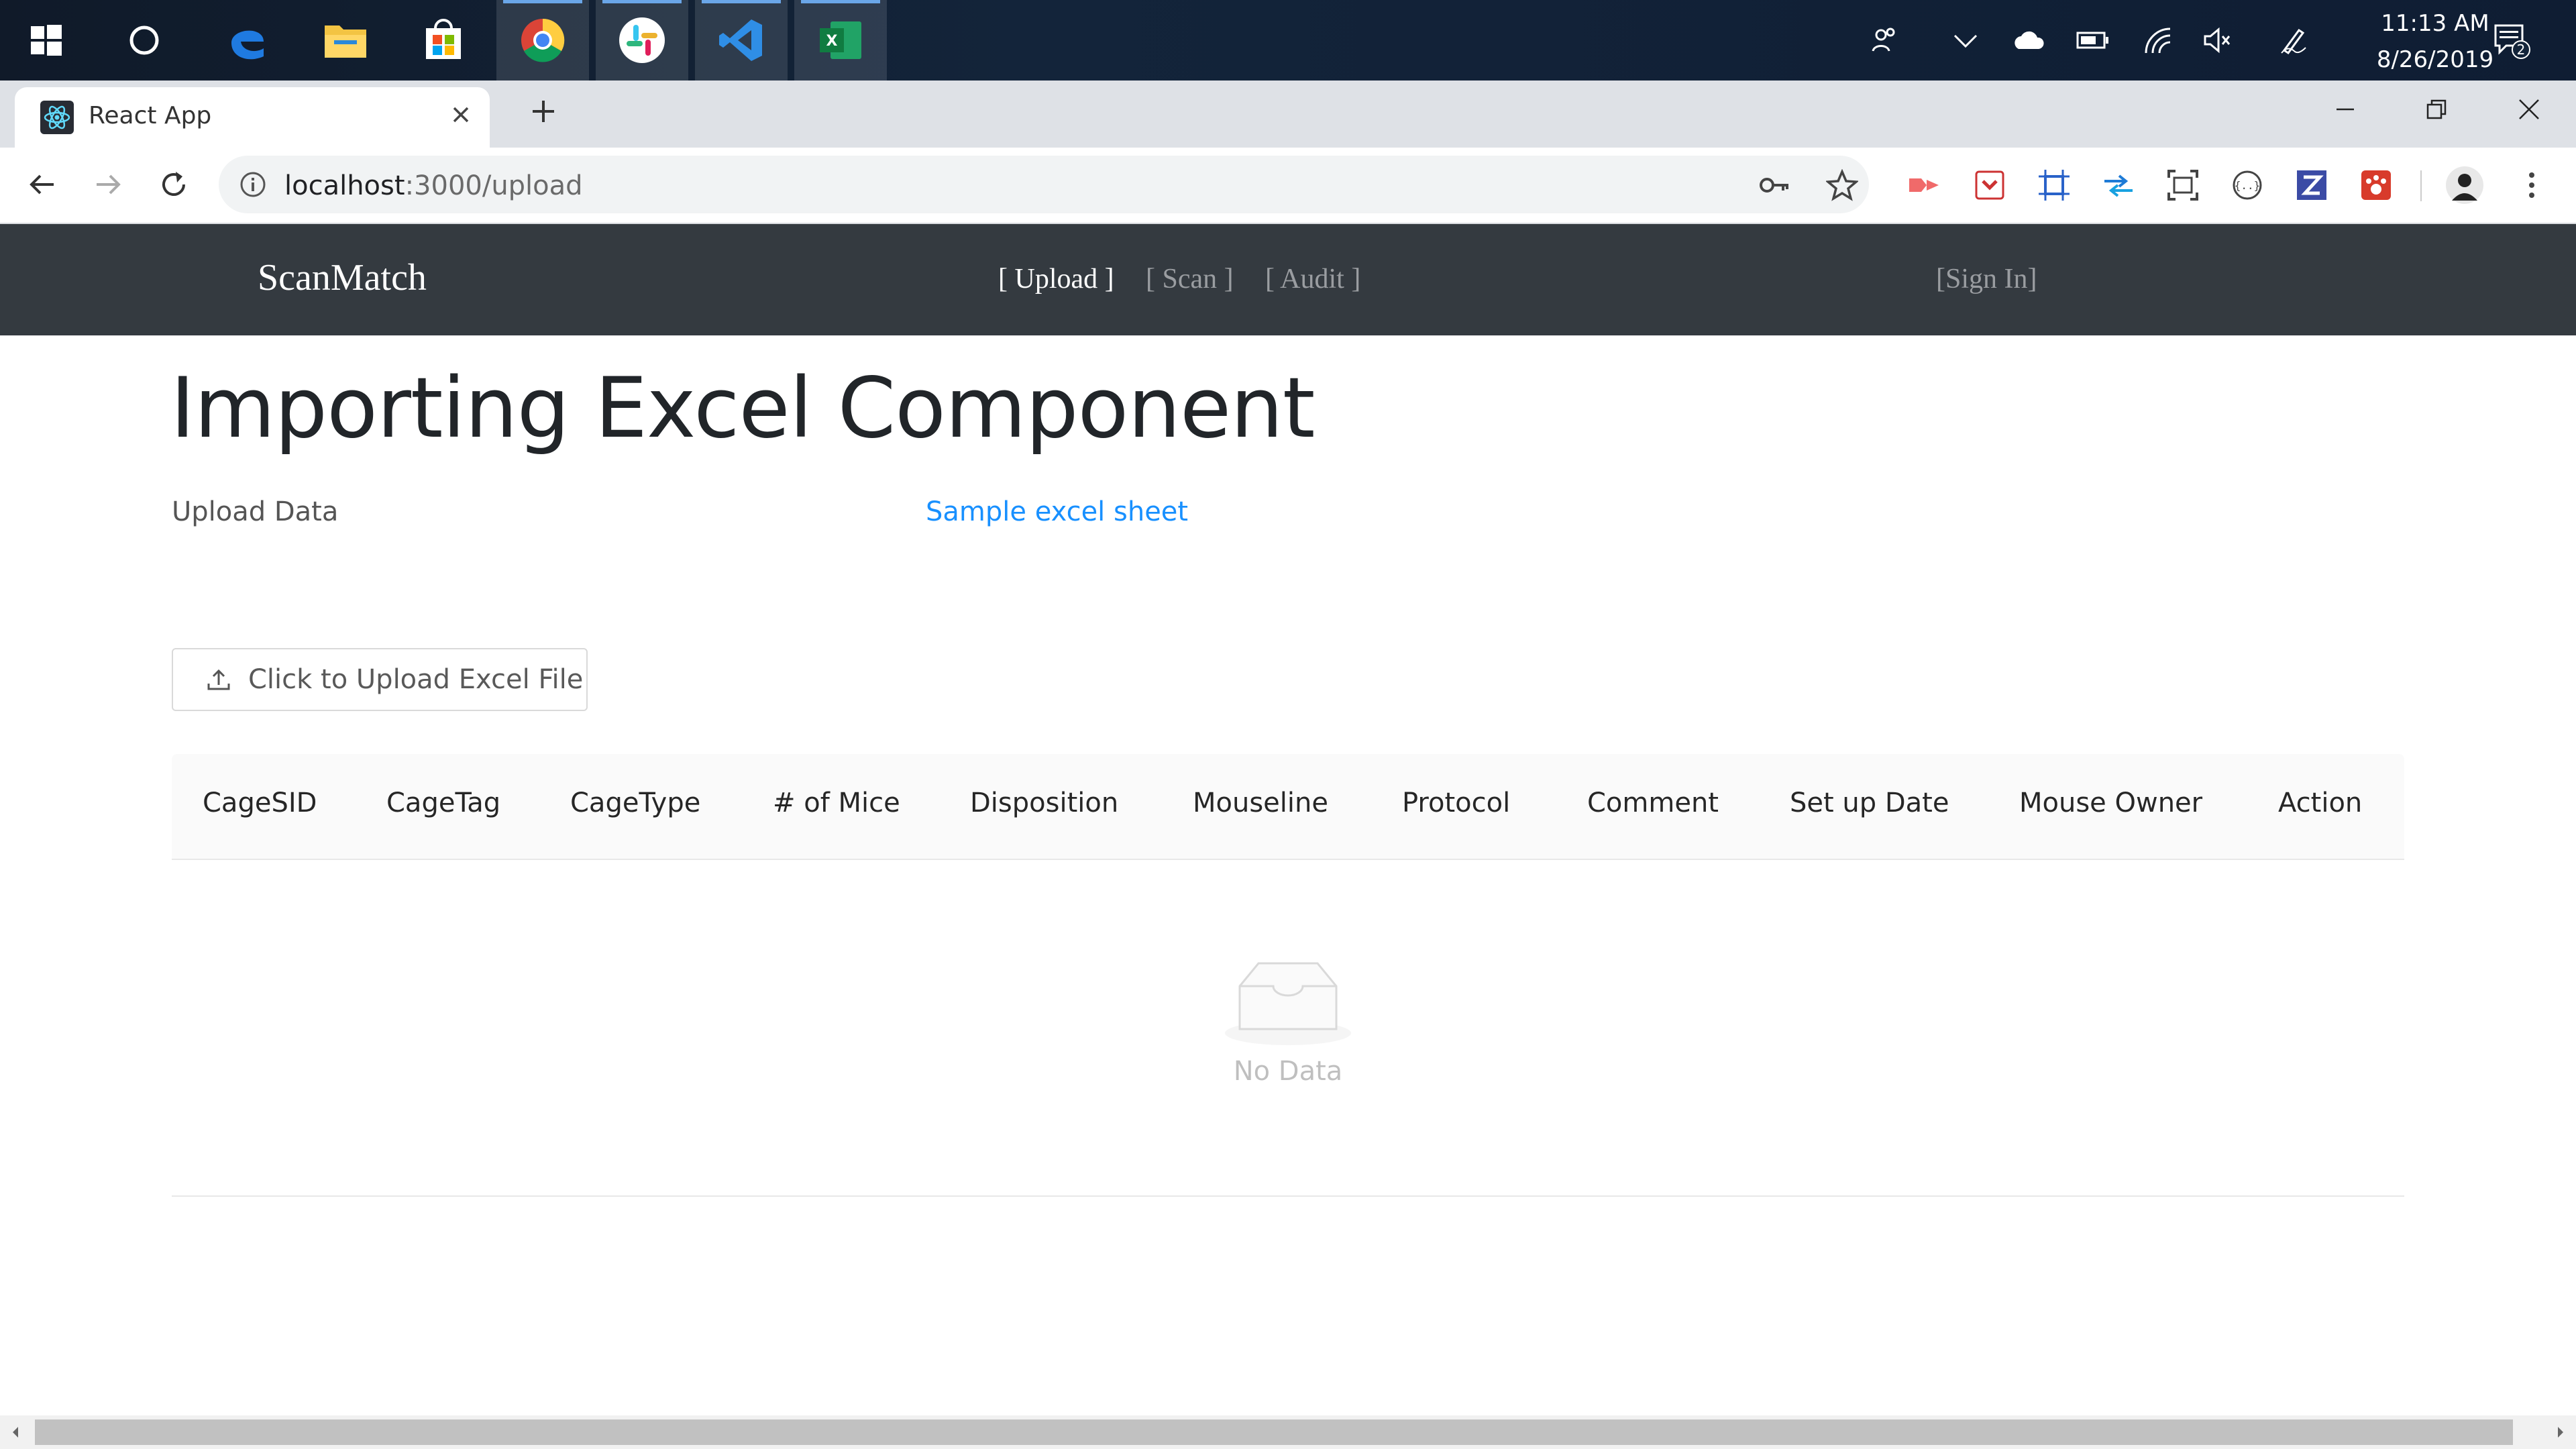  I want to click on scroll-left-icon, so click(15, 1432).